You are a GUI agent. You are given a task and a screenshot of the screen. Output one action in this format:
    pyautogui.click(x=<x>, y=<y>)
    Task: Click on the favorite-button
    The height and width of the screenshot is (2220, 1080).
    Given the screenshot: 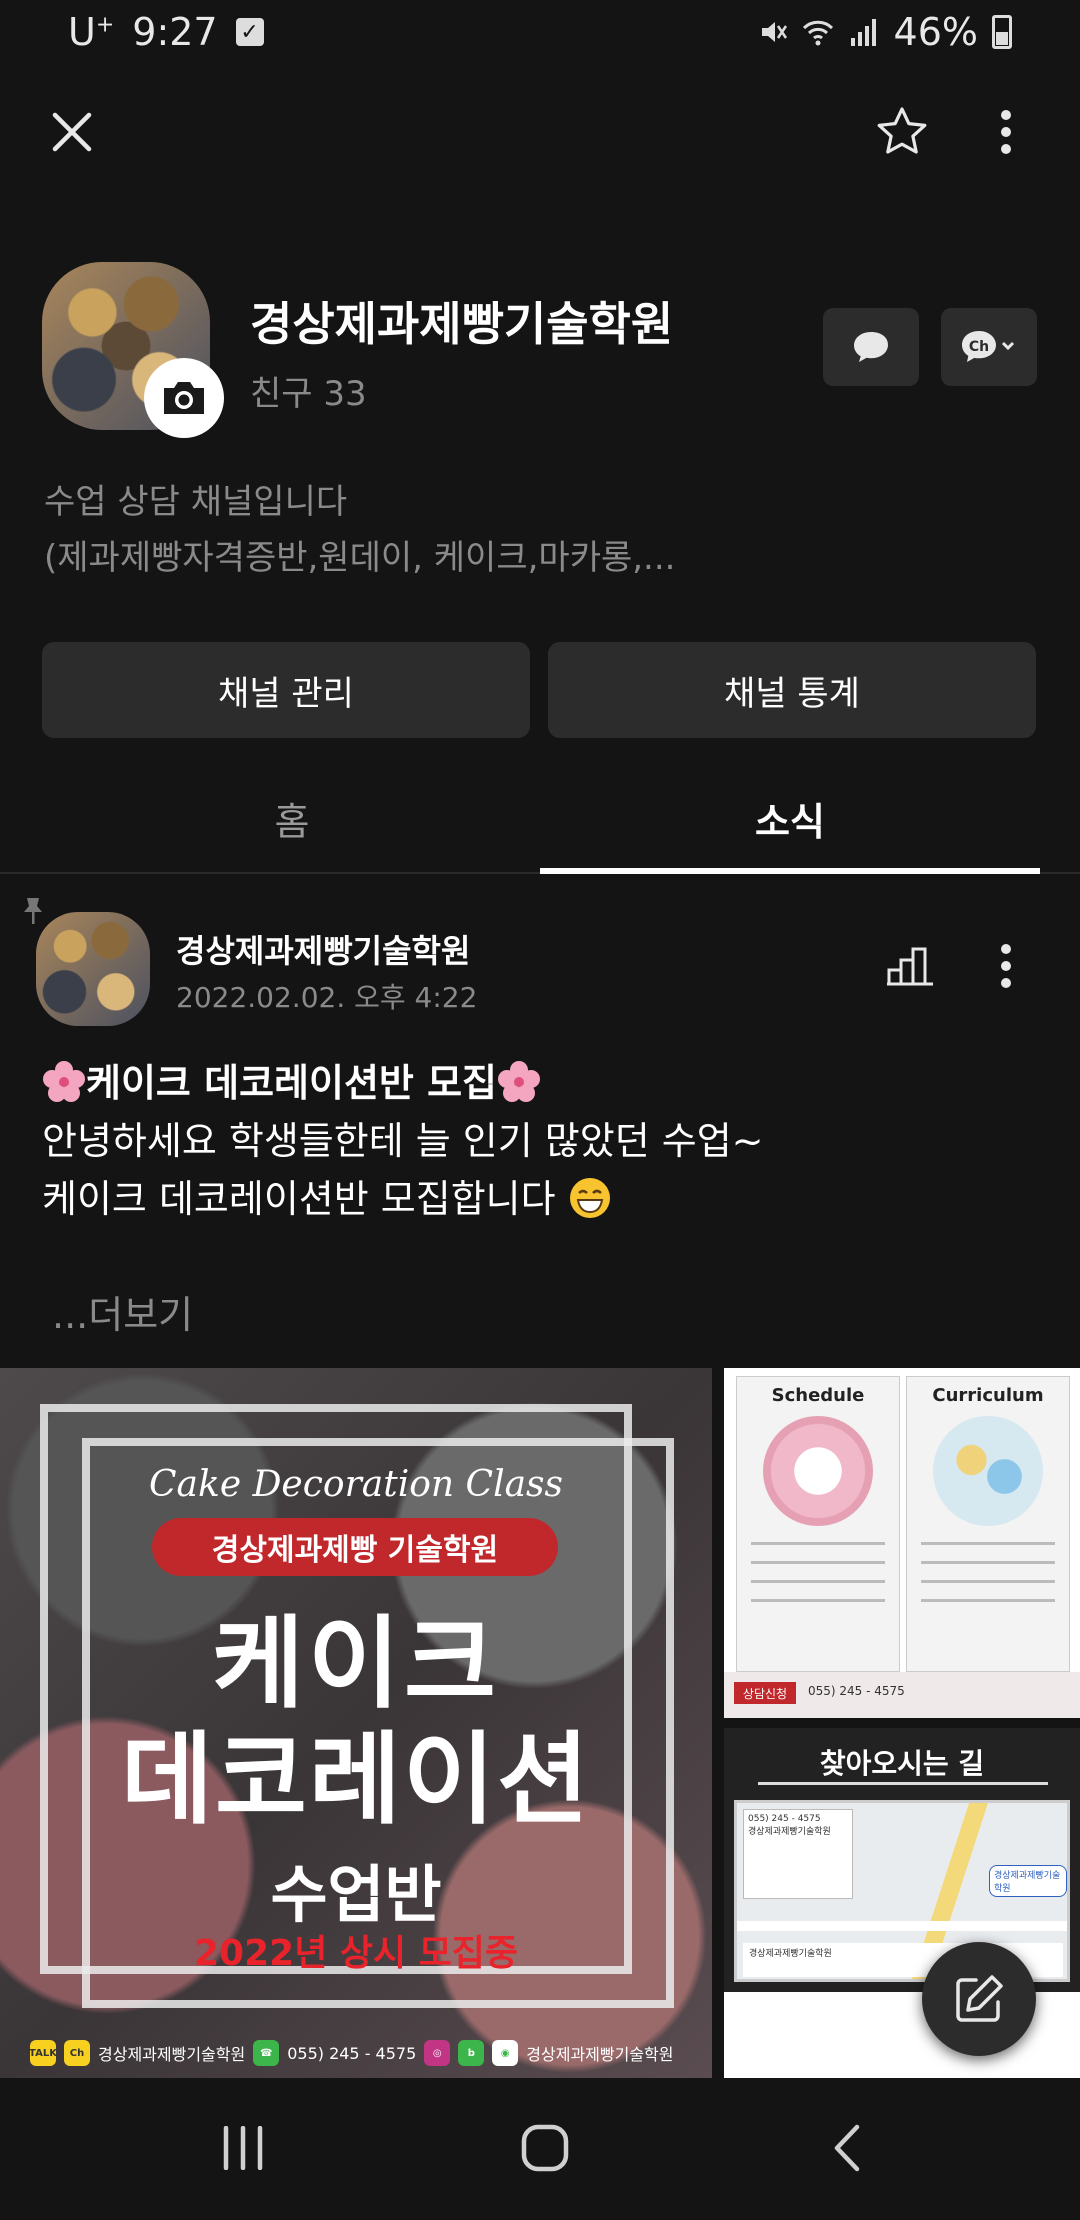 What is the action you would take?
    pyautogui.click(x=902, y=132)
    